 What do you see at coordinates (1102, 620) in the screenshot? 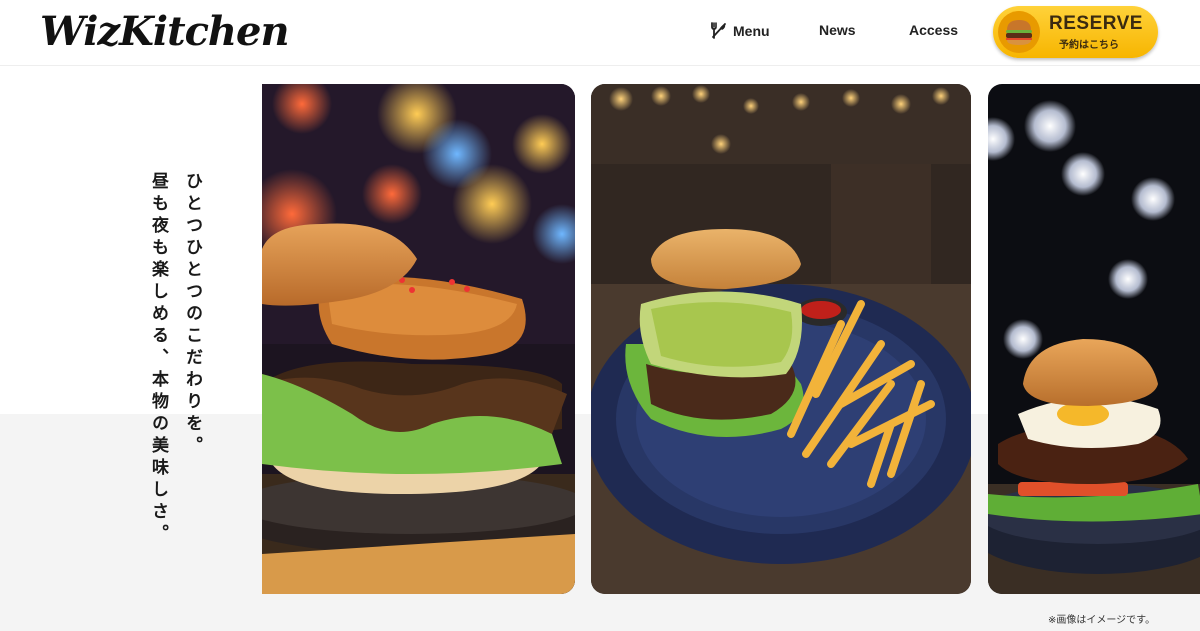
I see `image-disclaimer: ※画像はイメージです。` at bounding box center [1102, 620].